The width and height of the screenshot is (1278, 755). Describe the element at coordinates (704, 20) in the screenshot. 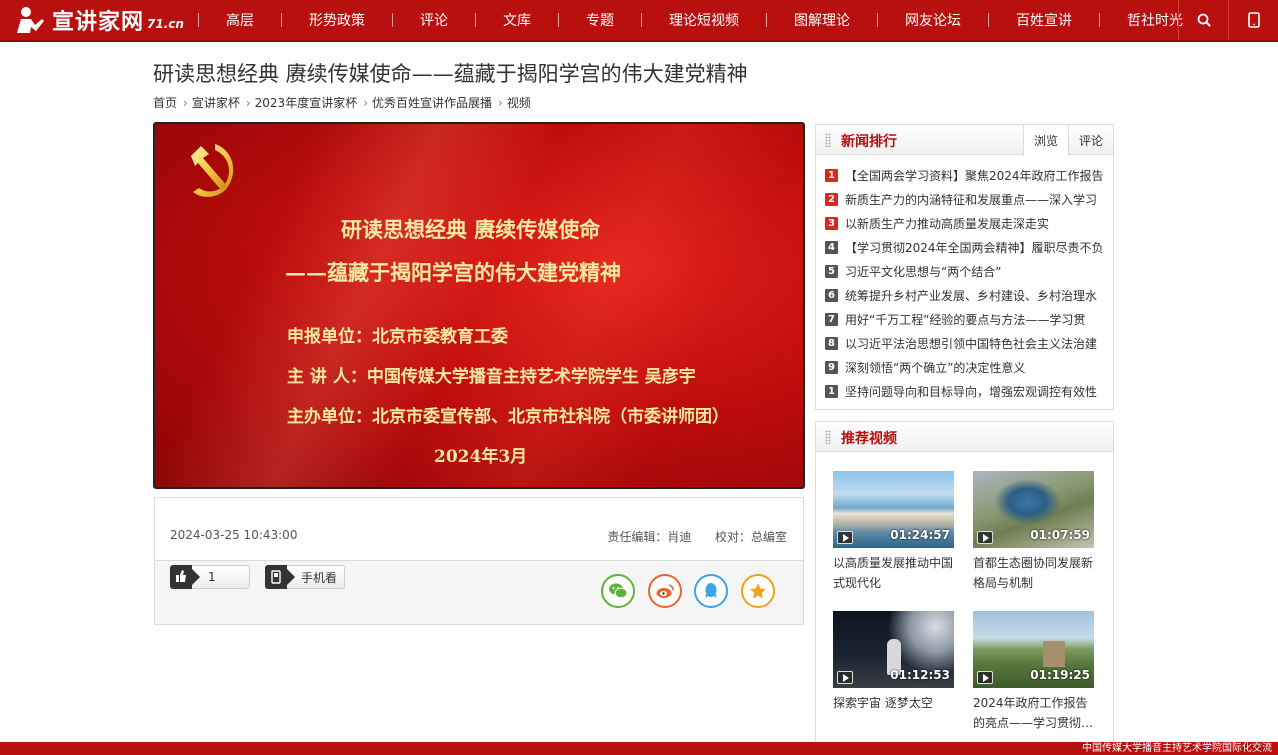

I see `nav-item-short-video: 理论短视频` at that location.